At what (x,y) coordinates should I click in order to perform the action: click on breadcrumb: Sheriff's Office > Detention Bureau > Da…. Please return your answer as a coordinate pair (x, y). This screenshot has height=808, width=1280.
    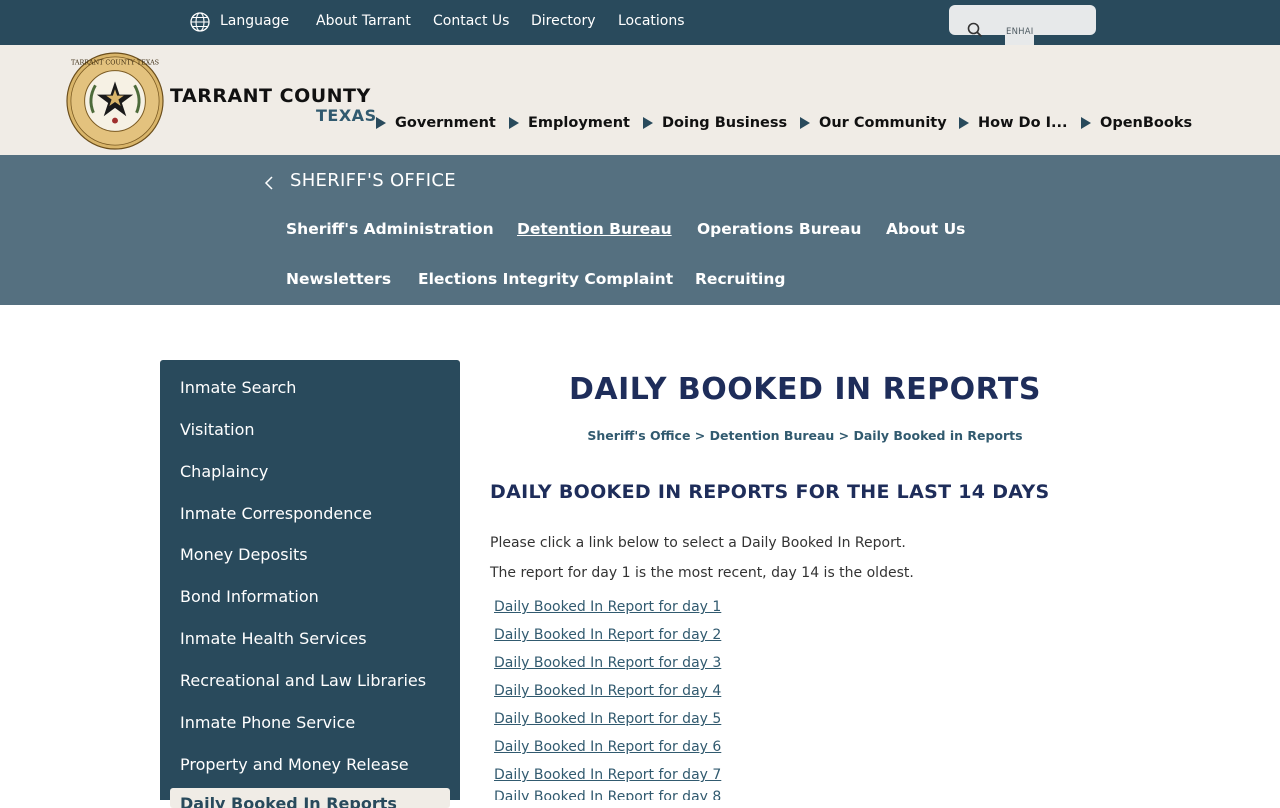
    Looking at the image, I should click on (805, 435).